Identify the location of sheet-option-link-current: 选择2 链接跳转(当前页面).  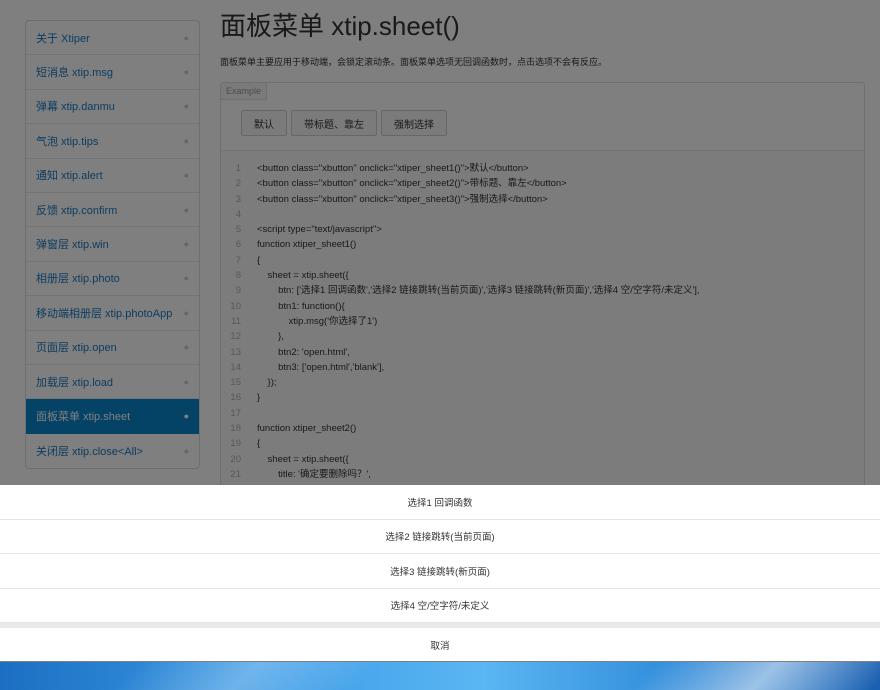
(440, 536).